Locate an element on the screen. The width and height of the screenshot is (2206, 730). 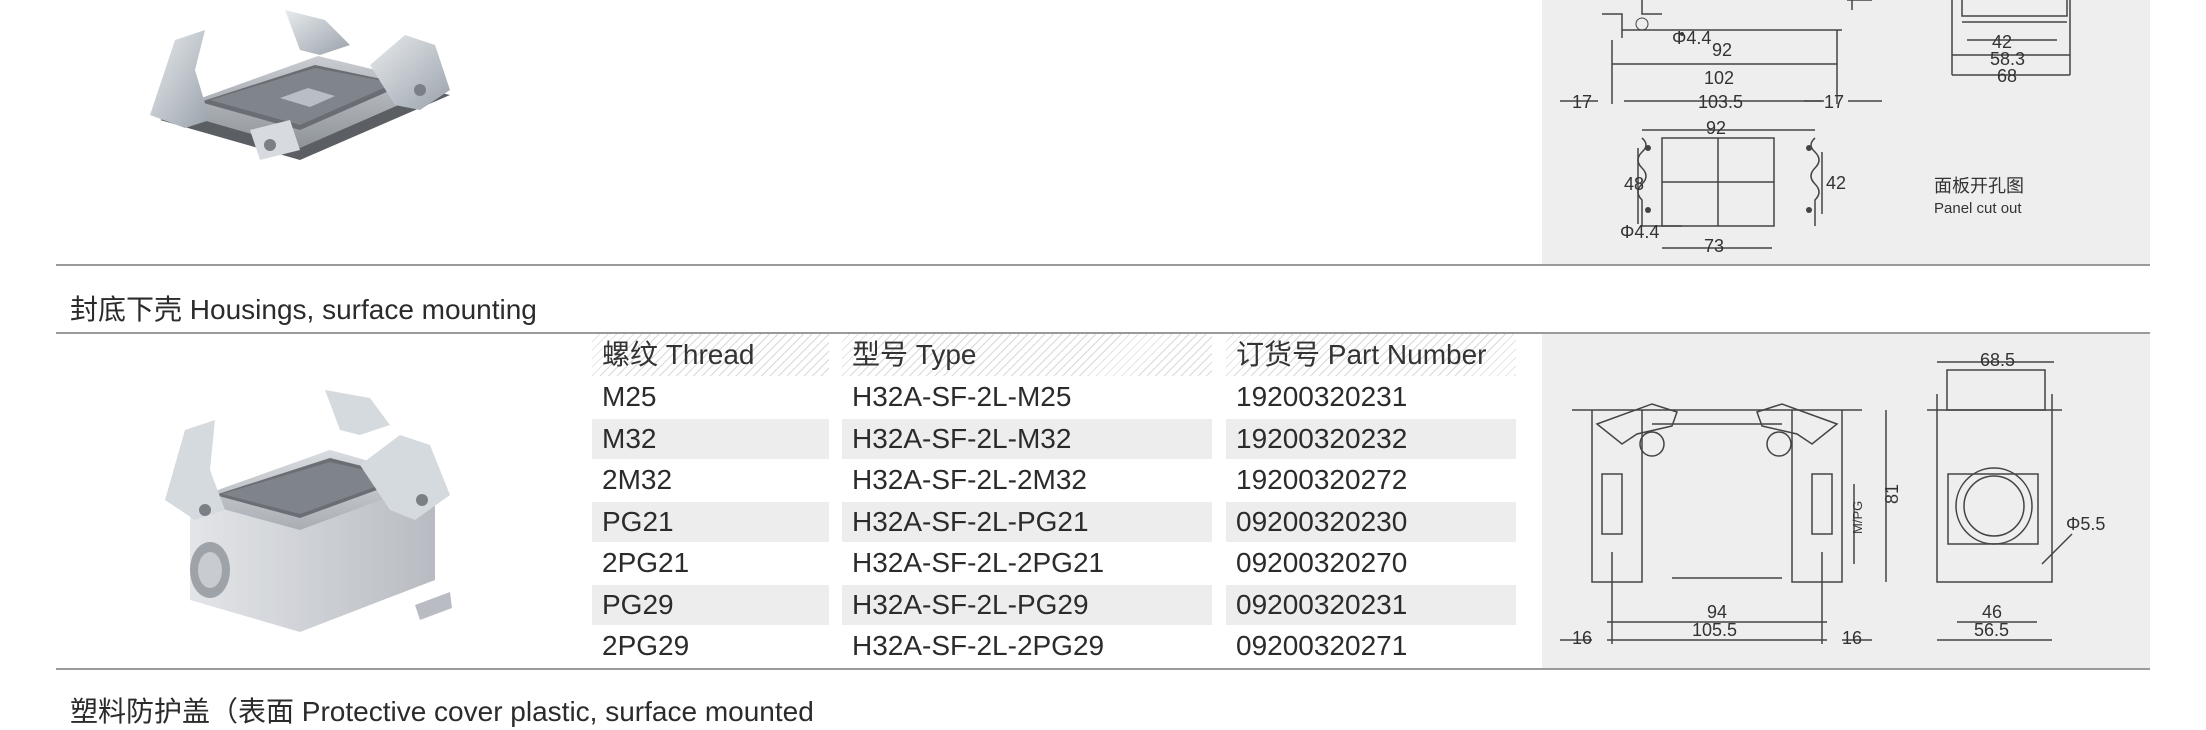
panel-cutout-caption: 面板开孔图 Panel cut out is located at coordinates (1979, 194).